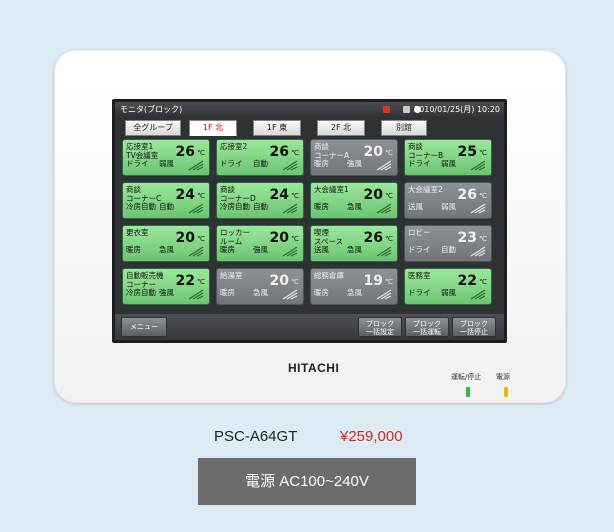 The image size is (614, 532). What do you see at coordinates (166, 200) in the screenshot?
I see `unit-tile: 商談 コーナーC 24 ℃ 冷房自動 自動` at bounding box center [166, 200].